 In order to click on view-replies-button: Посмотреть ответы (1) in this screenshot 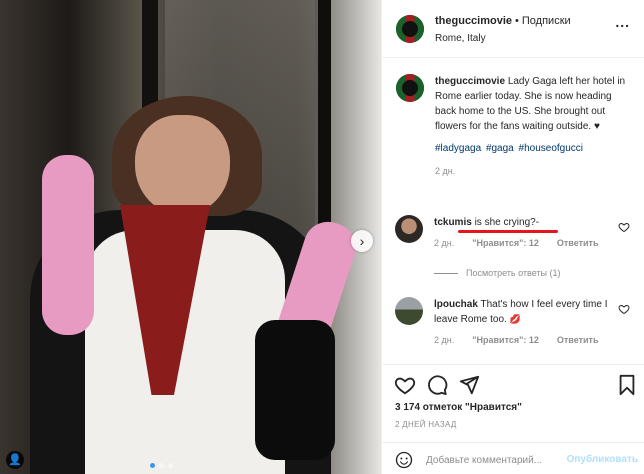, I will do `click(497, 273)`.